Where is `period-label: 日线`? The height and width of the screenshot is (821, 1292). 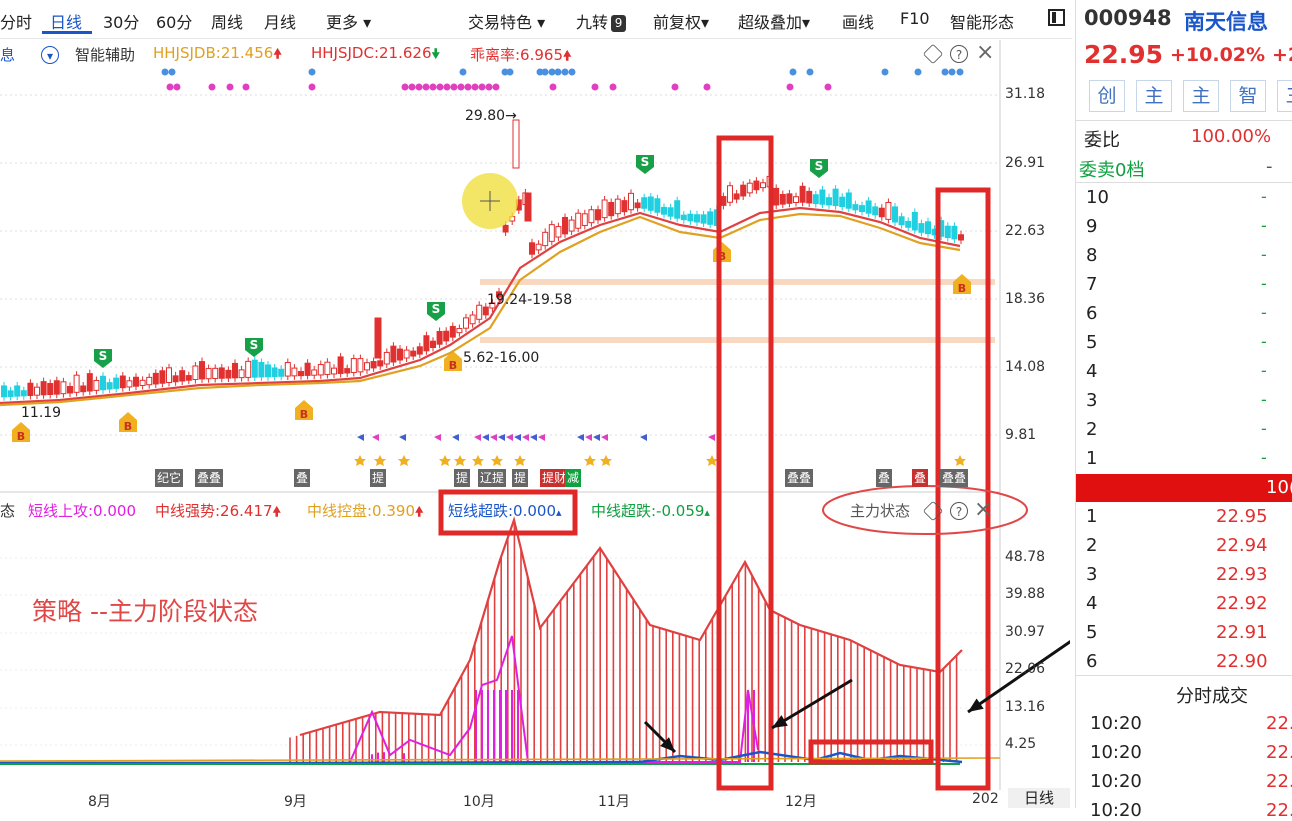
period-label: 日线 is located at coordinates (1039, 798).